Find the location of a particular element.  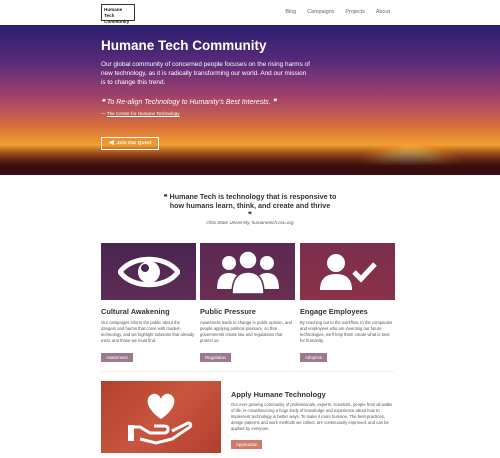

card-title: Public Pressure is located at coordinates (228, 311).